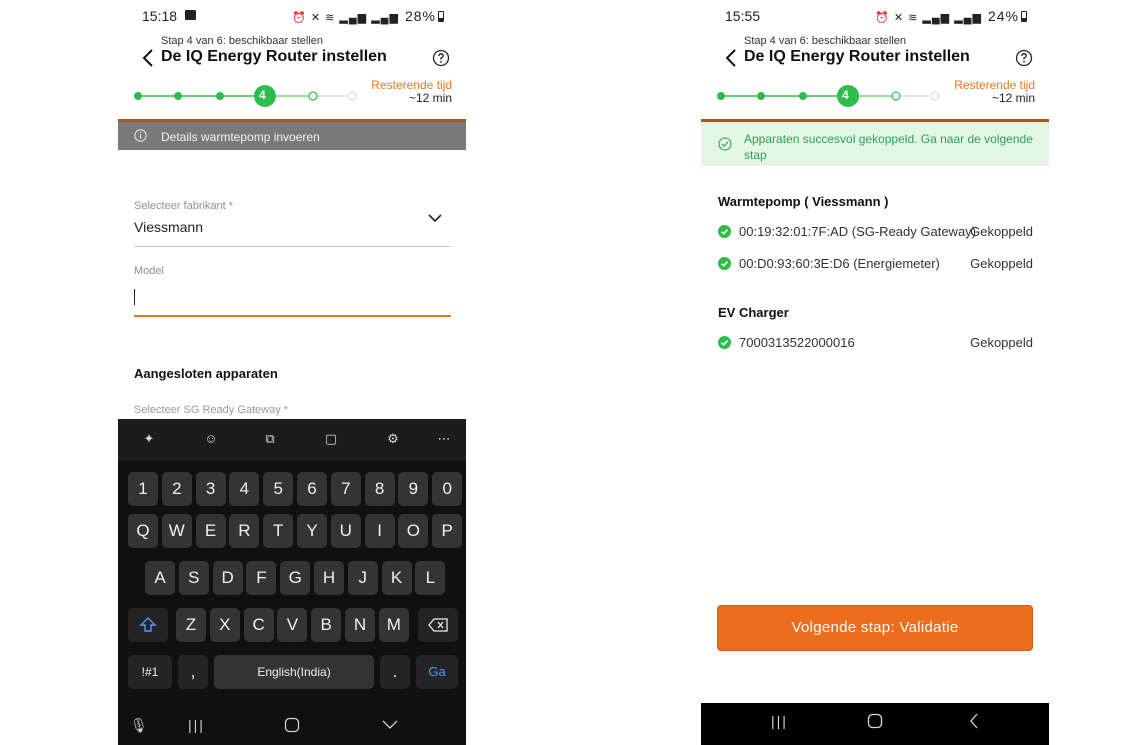  I want to click on status-bar: 15:55 ⏰ ✕ ≋ ▂▄▆ ▂▄▆ 24%, so click(875, 15).